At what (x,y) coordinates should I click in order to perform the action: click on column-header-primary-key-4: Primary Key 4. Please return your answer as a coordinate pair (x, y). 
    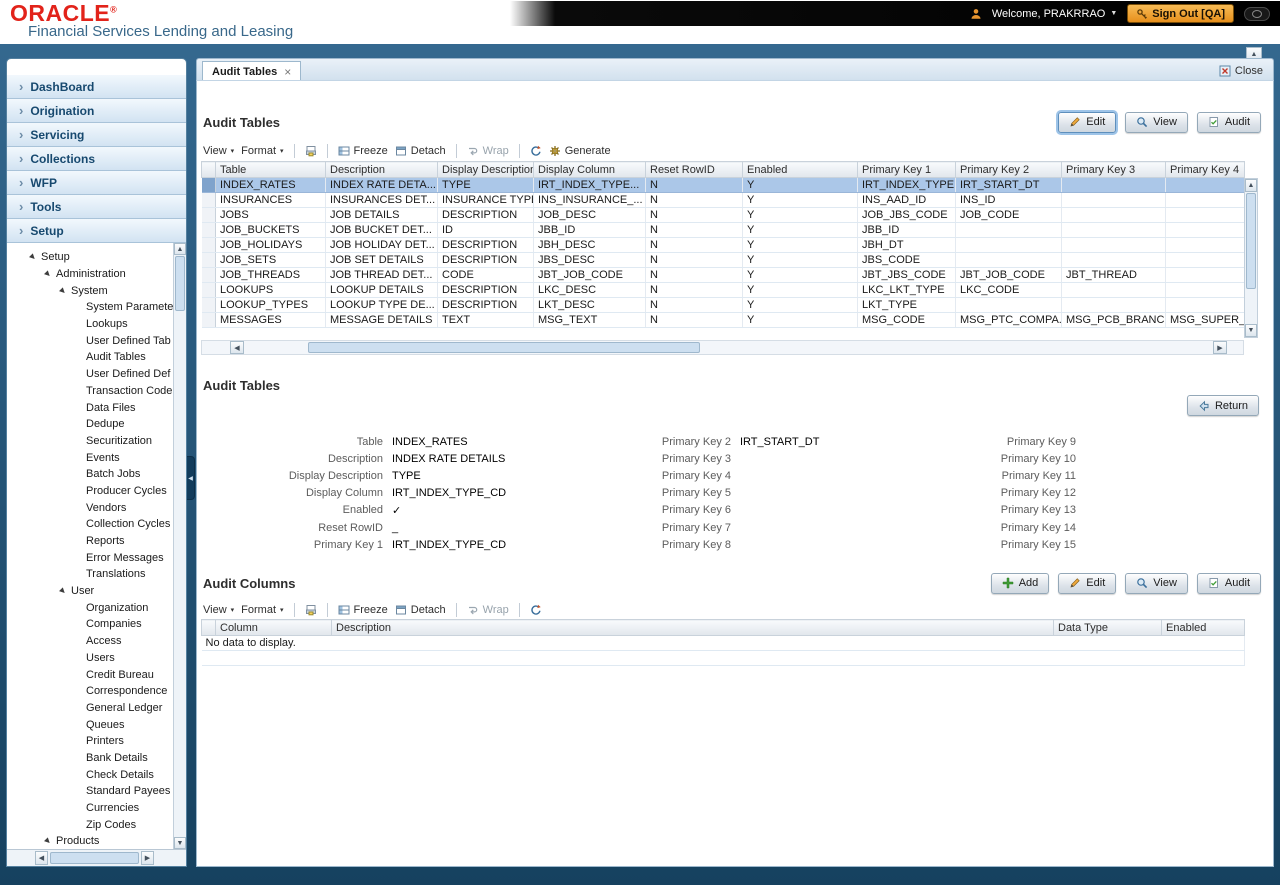
    Looking at the image, I should click on (1205, 169).